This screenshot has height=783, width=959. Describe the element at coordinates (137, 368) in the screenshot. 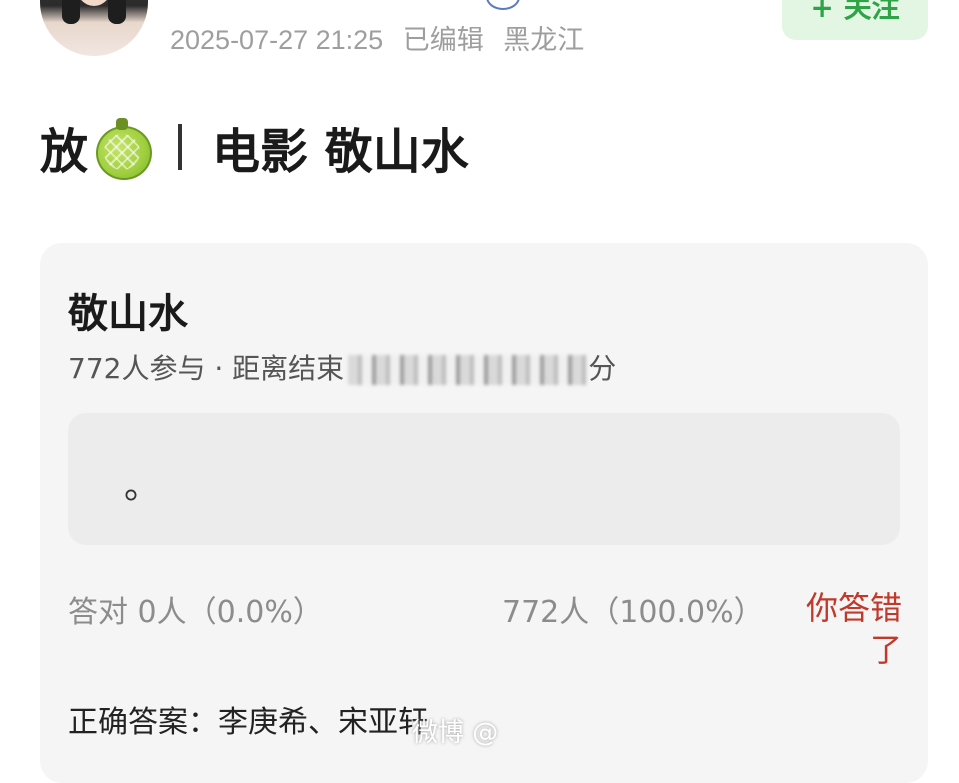

I see `poll-participants: 772人参与` at that location.